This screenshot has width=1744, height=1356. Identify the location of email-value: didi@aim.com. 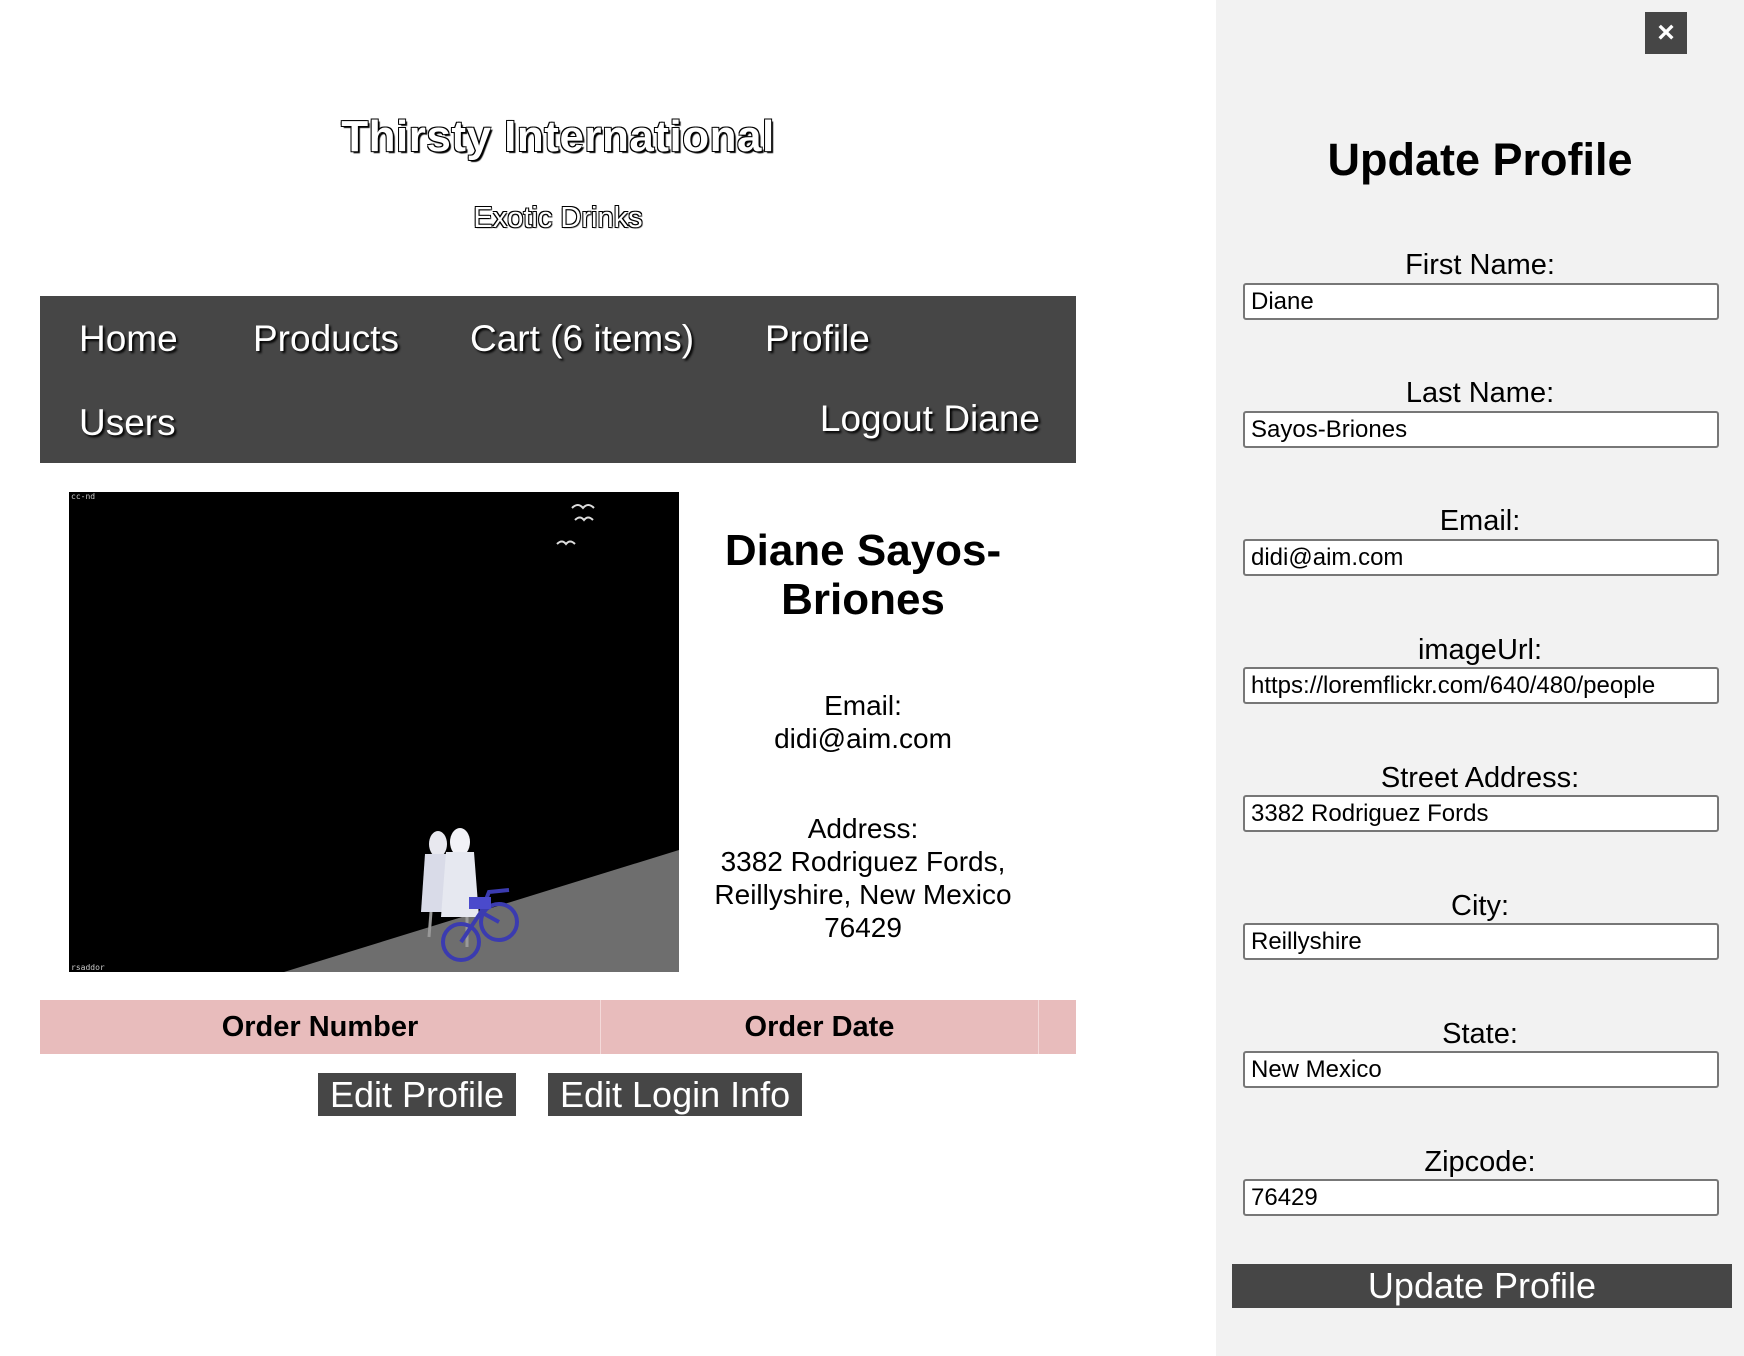
(863, 738).